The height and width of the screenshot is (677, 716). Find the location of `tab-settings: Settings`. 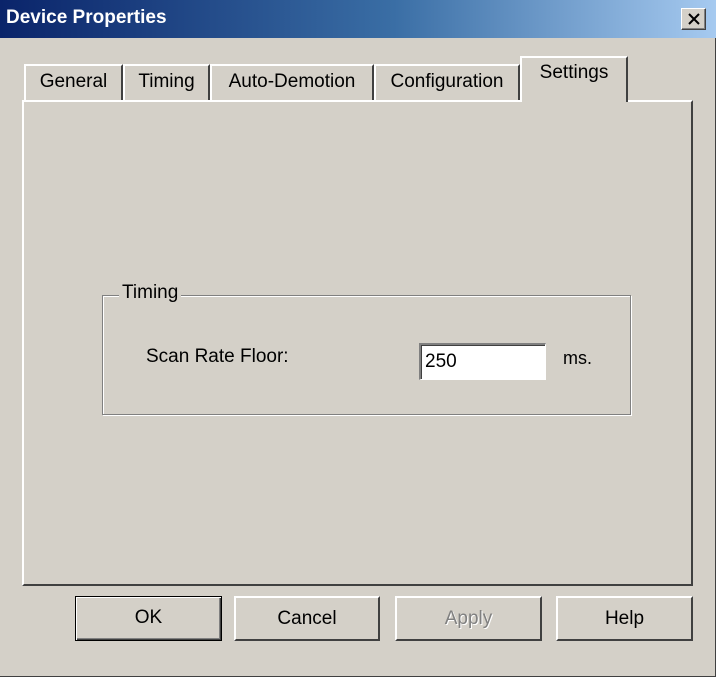

tab-settings: Settings is located at coordinates (574, 79).